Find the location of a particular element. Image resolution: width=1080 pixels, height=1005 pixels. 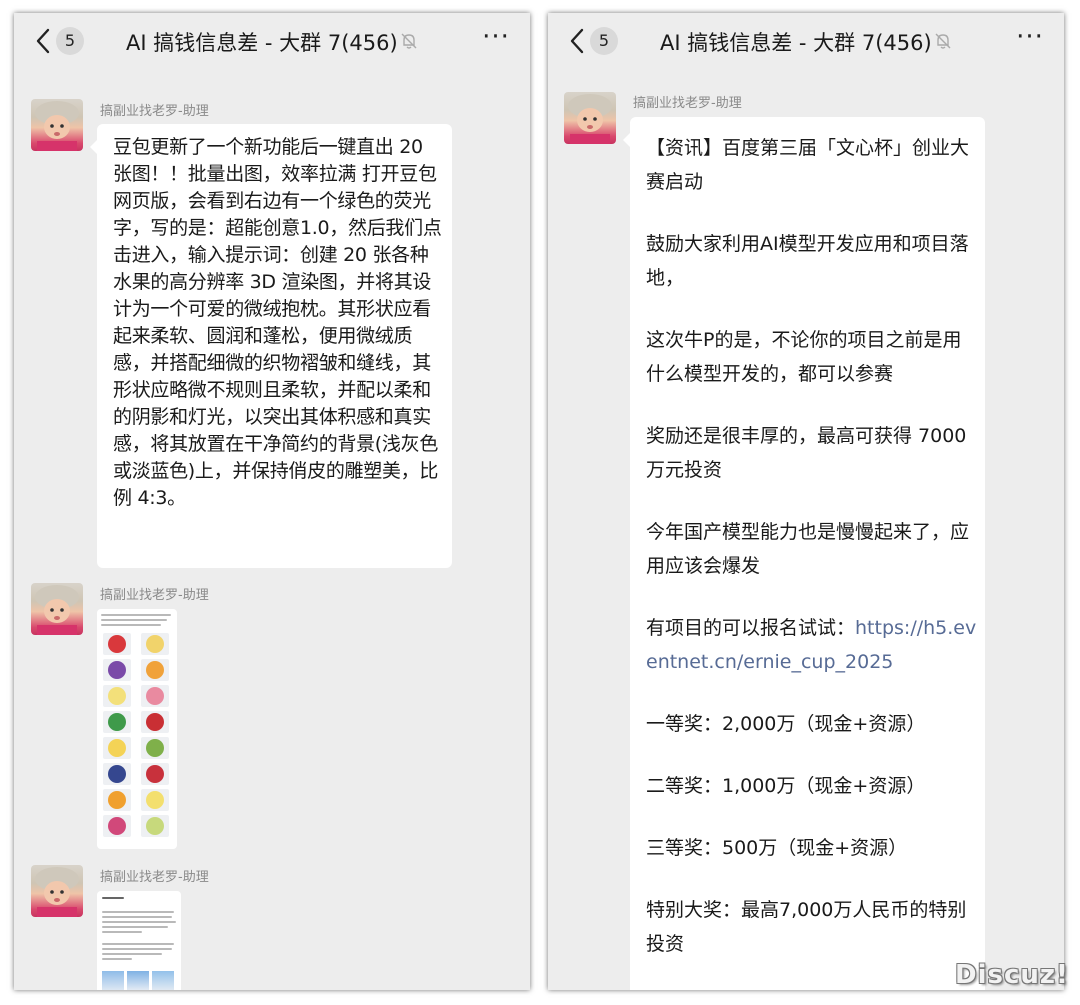

prize-second: 二等奖：1,000万（现金+资源） is located at coordinates (786, 786).